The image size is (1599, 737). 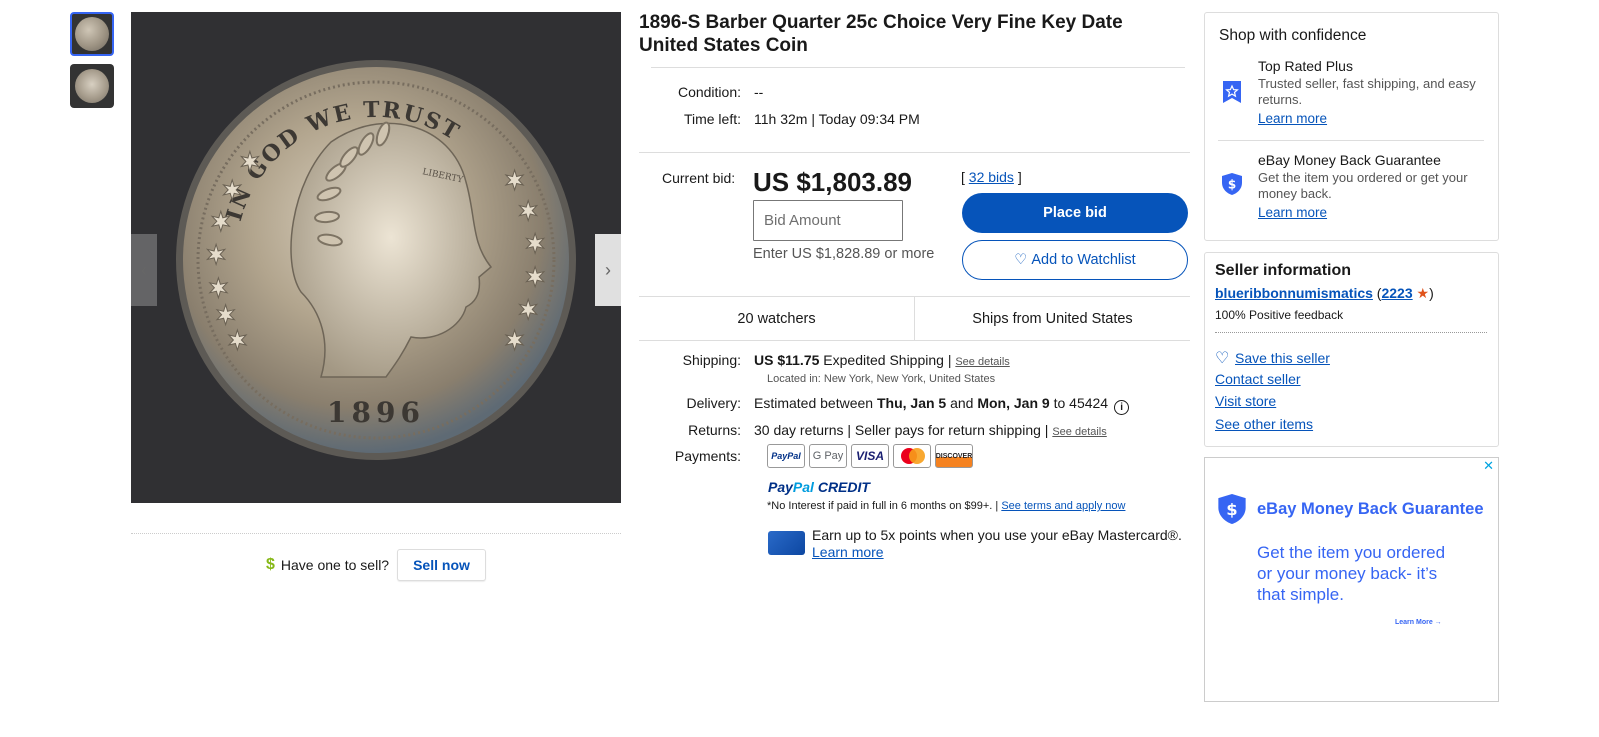 I want to click on add-to-watchlist-button: ♡ Add to Watchlist, so click(x=1075, y=260).